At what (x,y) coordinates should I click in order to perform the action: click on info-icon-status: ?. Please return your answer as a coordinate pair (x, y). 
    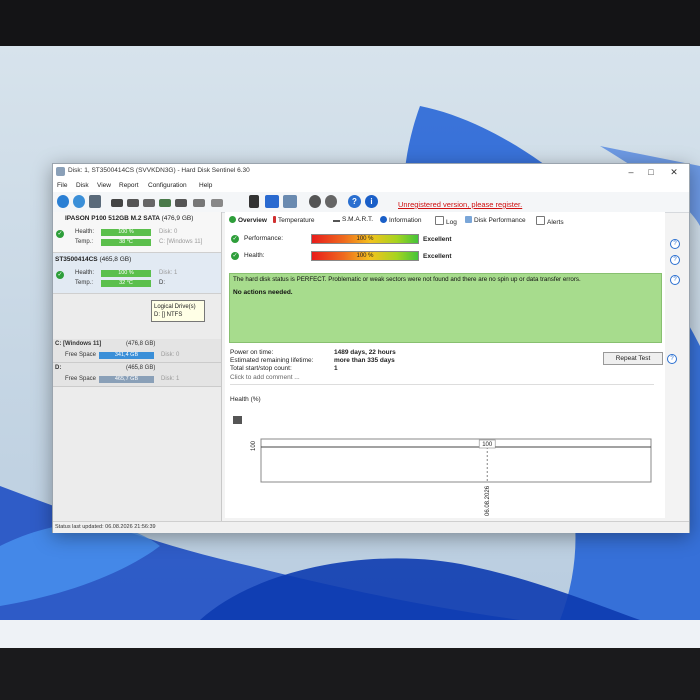
    Looking at the image, I should click on (675, 280).